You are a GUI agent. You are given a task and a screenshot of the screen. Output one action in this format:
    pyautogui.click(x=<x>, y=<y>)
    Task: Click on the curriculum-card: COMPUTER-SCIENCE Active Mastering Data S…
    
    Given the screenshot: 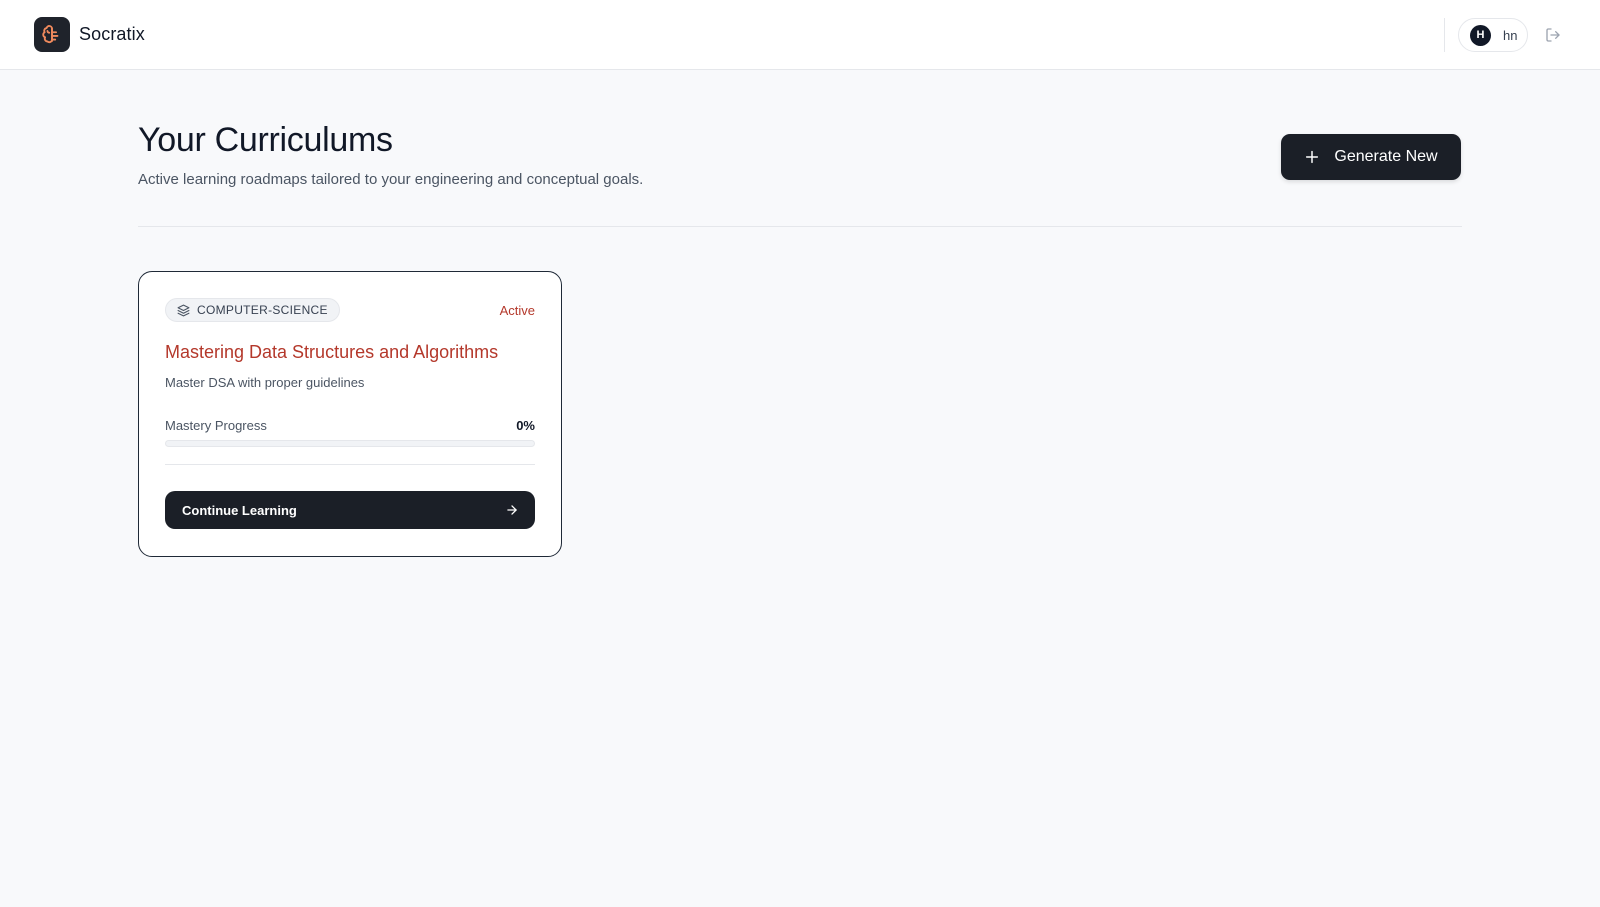 What is the action you would take?
    pyautogui.click(x=350, y=414)
    